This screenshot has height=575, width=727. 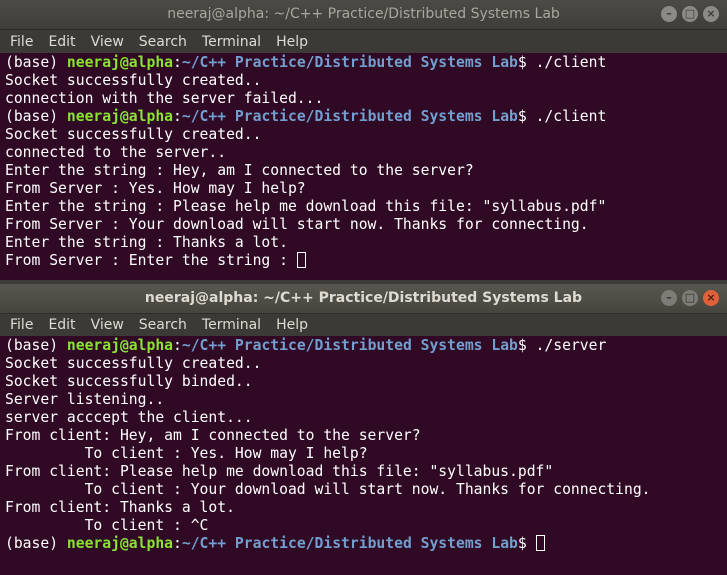 What do you see at coordinates (120, 507) in the screenshot?
I see `line-text: From client: Thanks a lot.` at bounding box center [120, 507].